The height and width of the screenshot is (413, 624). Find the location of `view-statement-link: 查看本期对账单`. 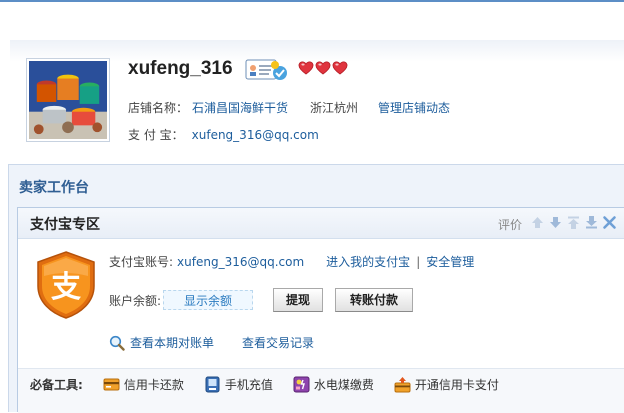

view-statement-link: 查看本期对账单 is located at coordinates (172, 342).